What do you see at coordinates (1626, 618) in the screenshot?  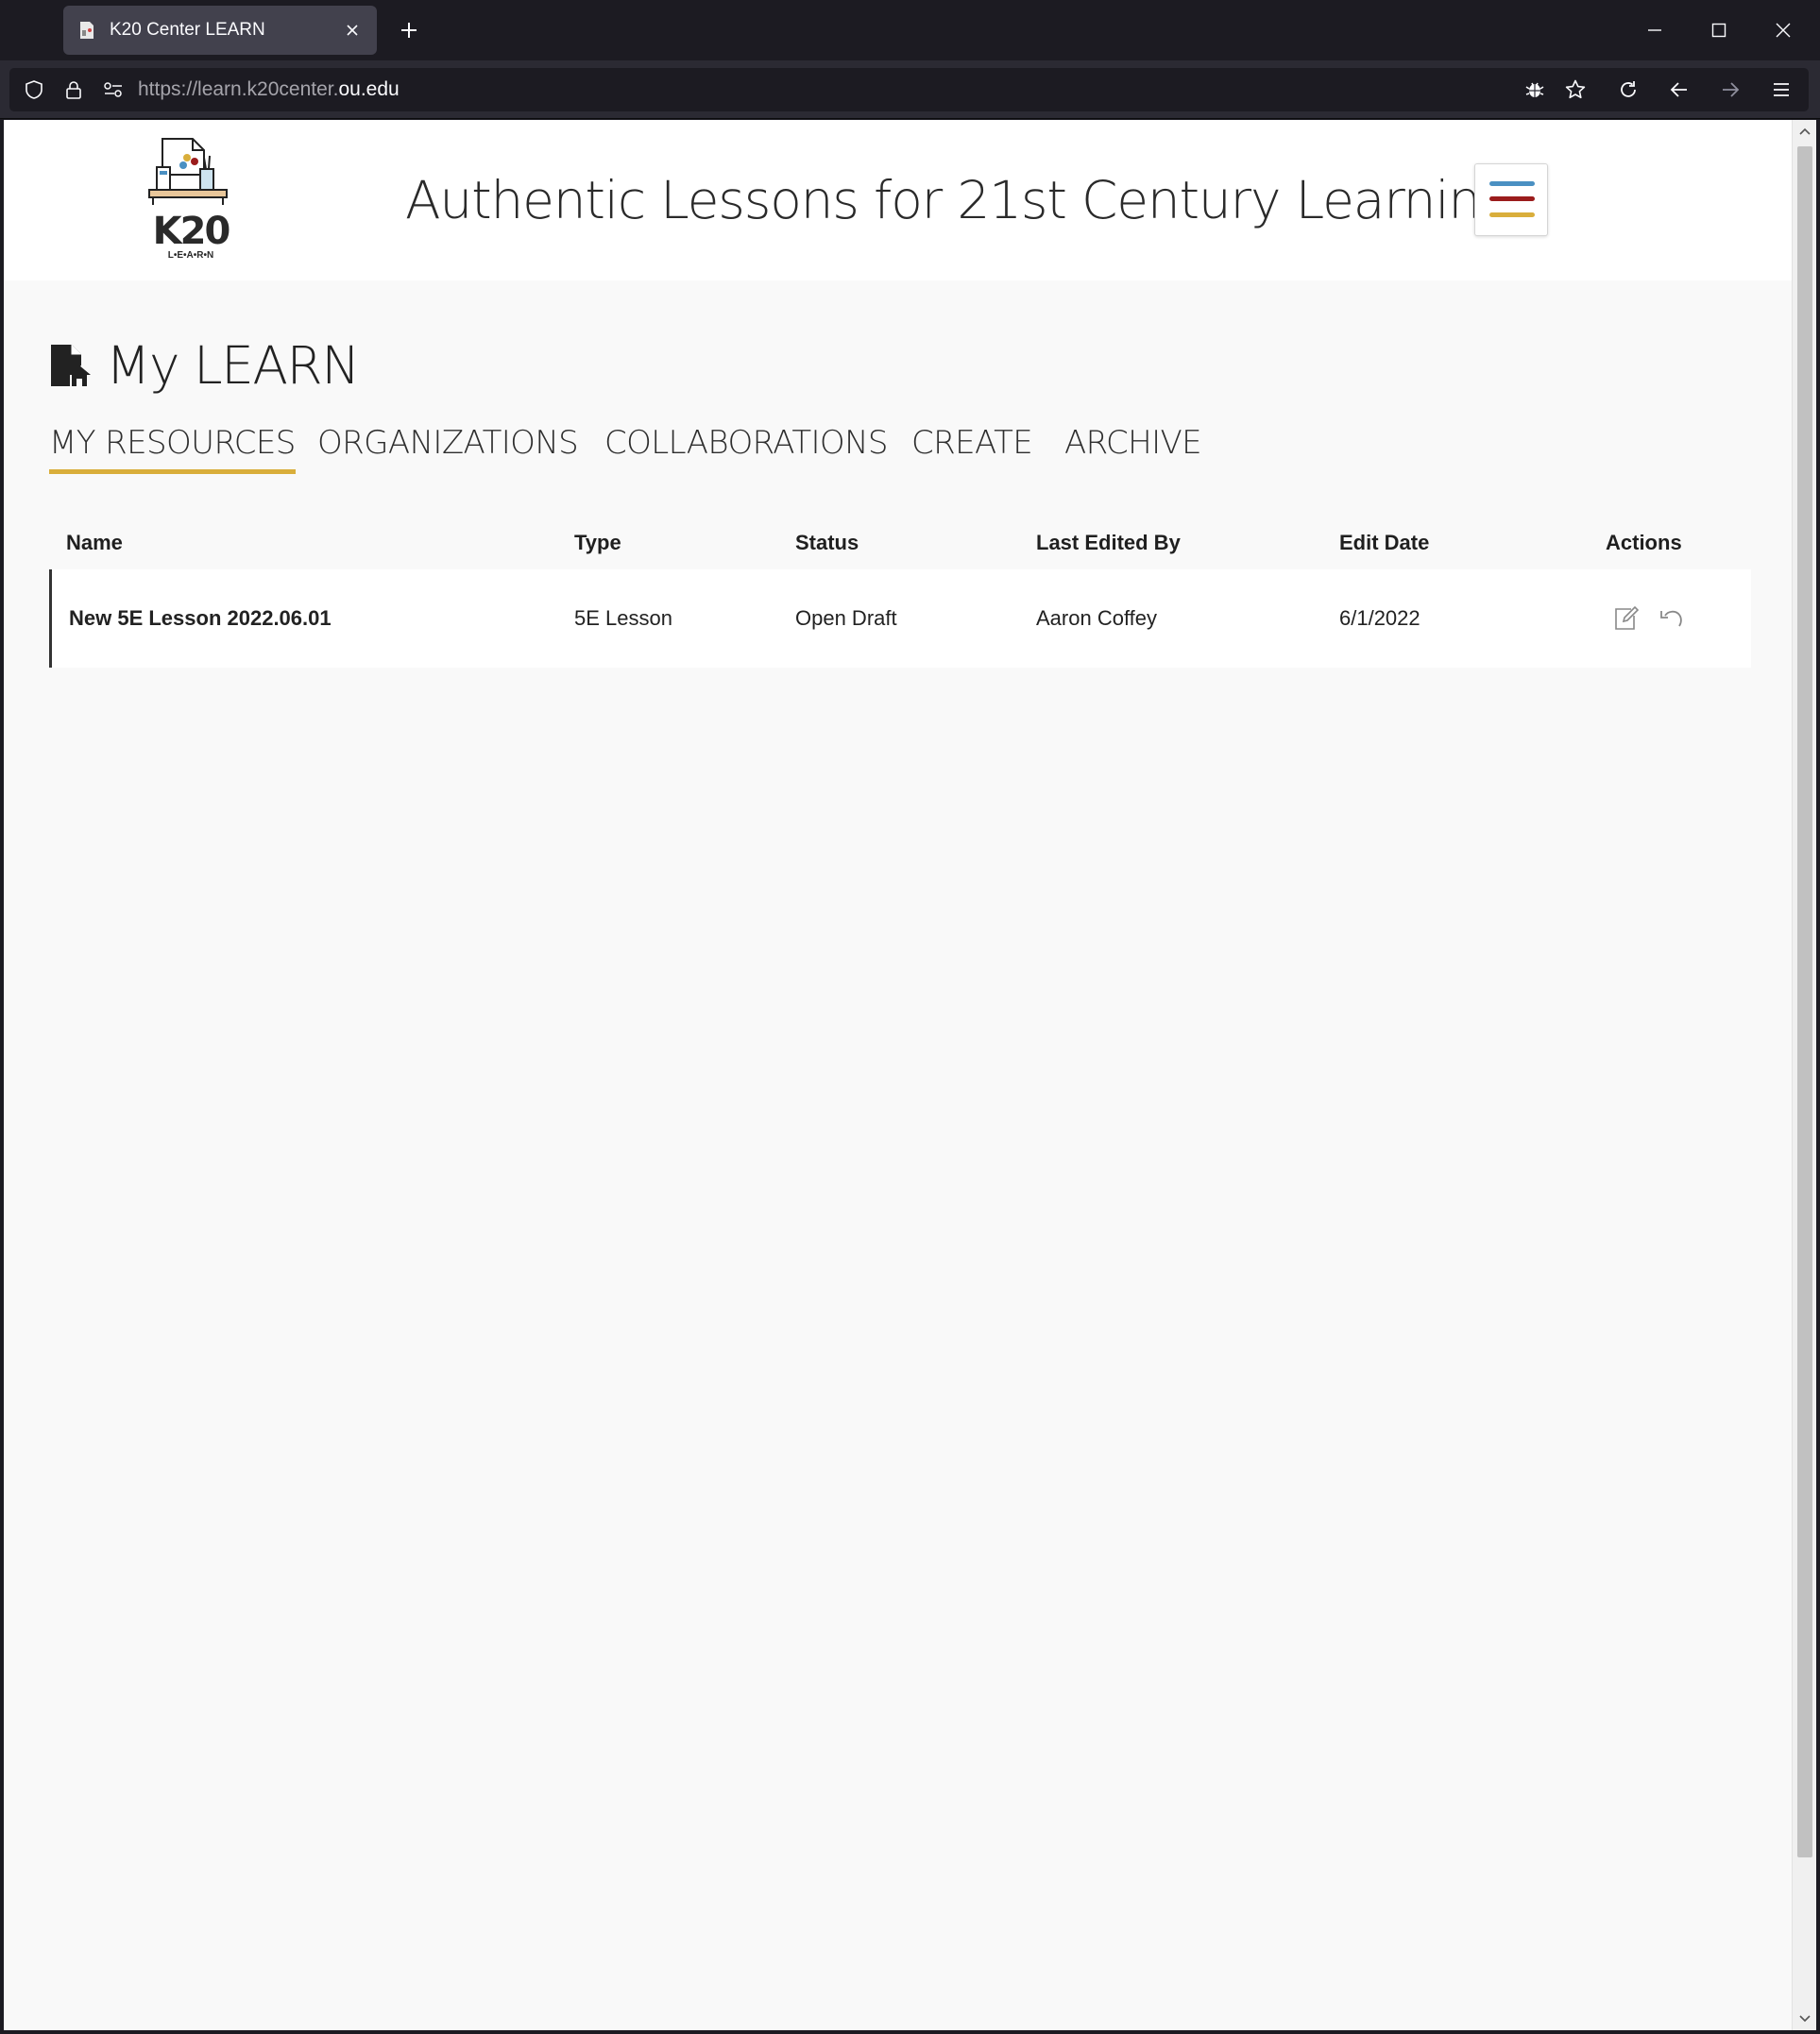 I see `edit-icon` at bounding box center [1626, 618].